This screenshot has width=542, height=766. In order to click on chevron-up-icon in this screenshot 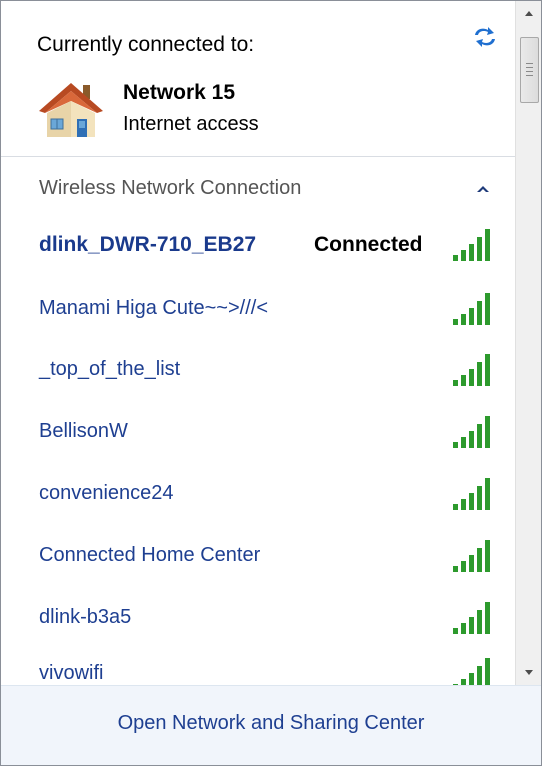, I will do `click(483, 189)`.